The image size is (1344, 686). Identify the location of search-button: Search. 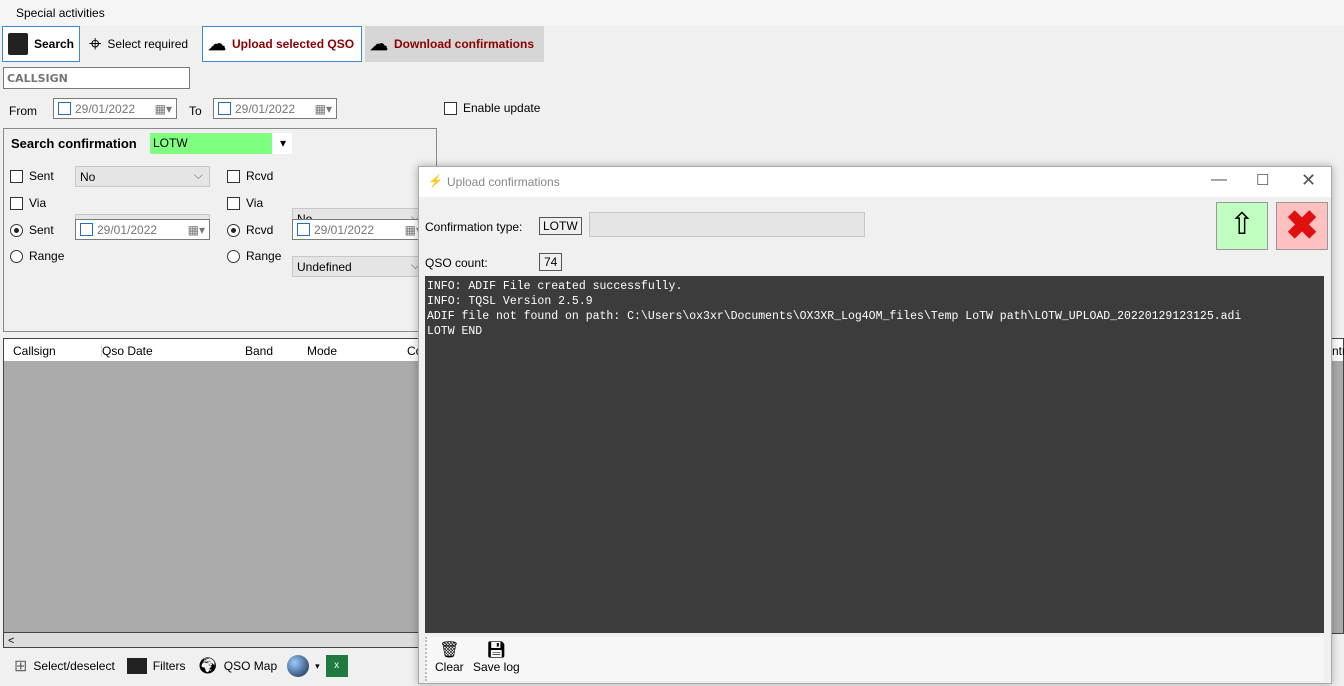
(41, 44).